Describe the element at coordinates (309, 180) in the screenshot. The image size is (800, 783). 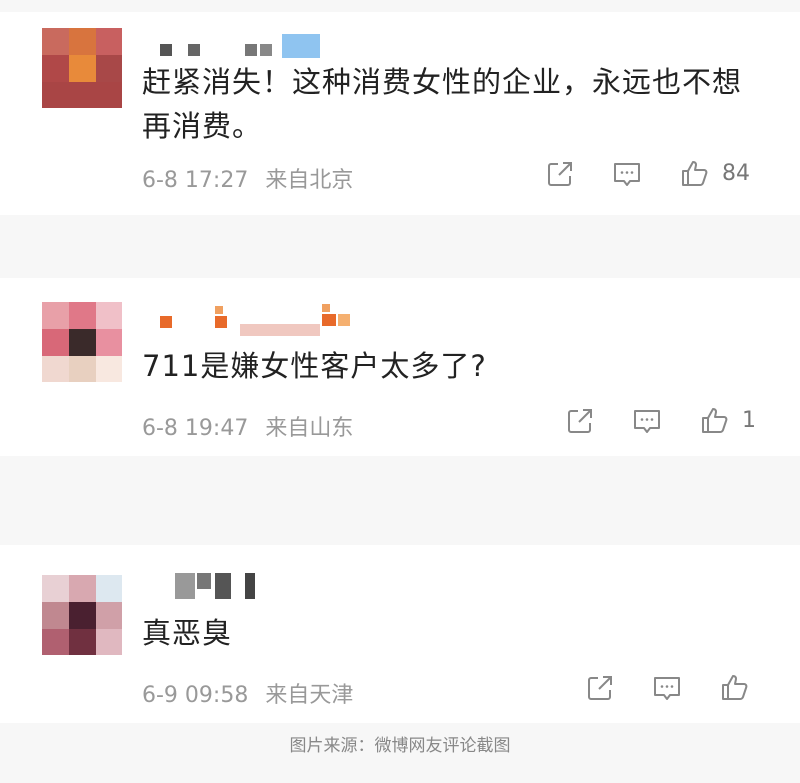
I see `comment-location: 来自北京` at that location.